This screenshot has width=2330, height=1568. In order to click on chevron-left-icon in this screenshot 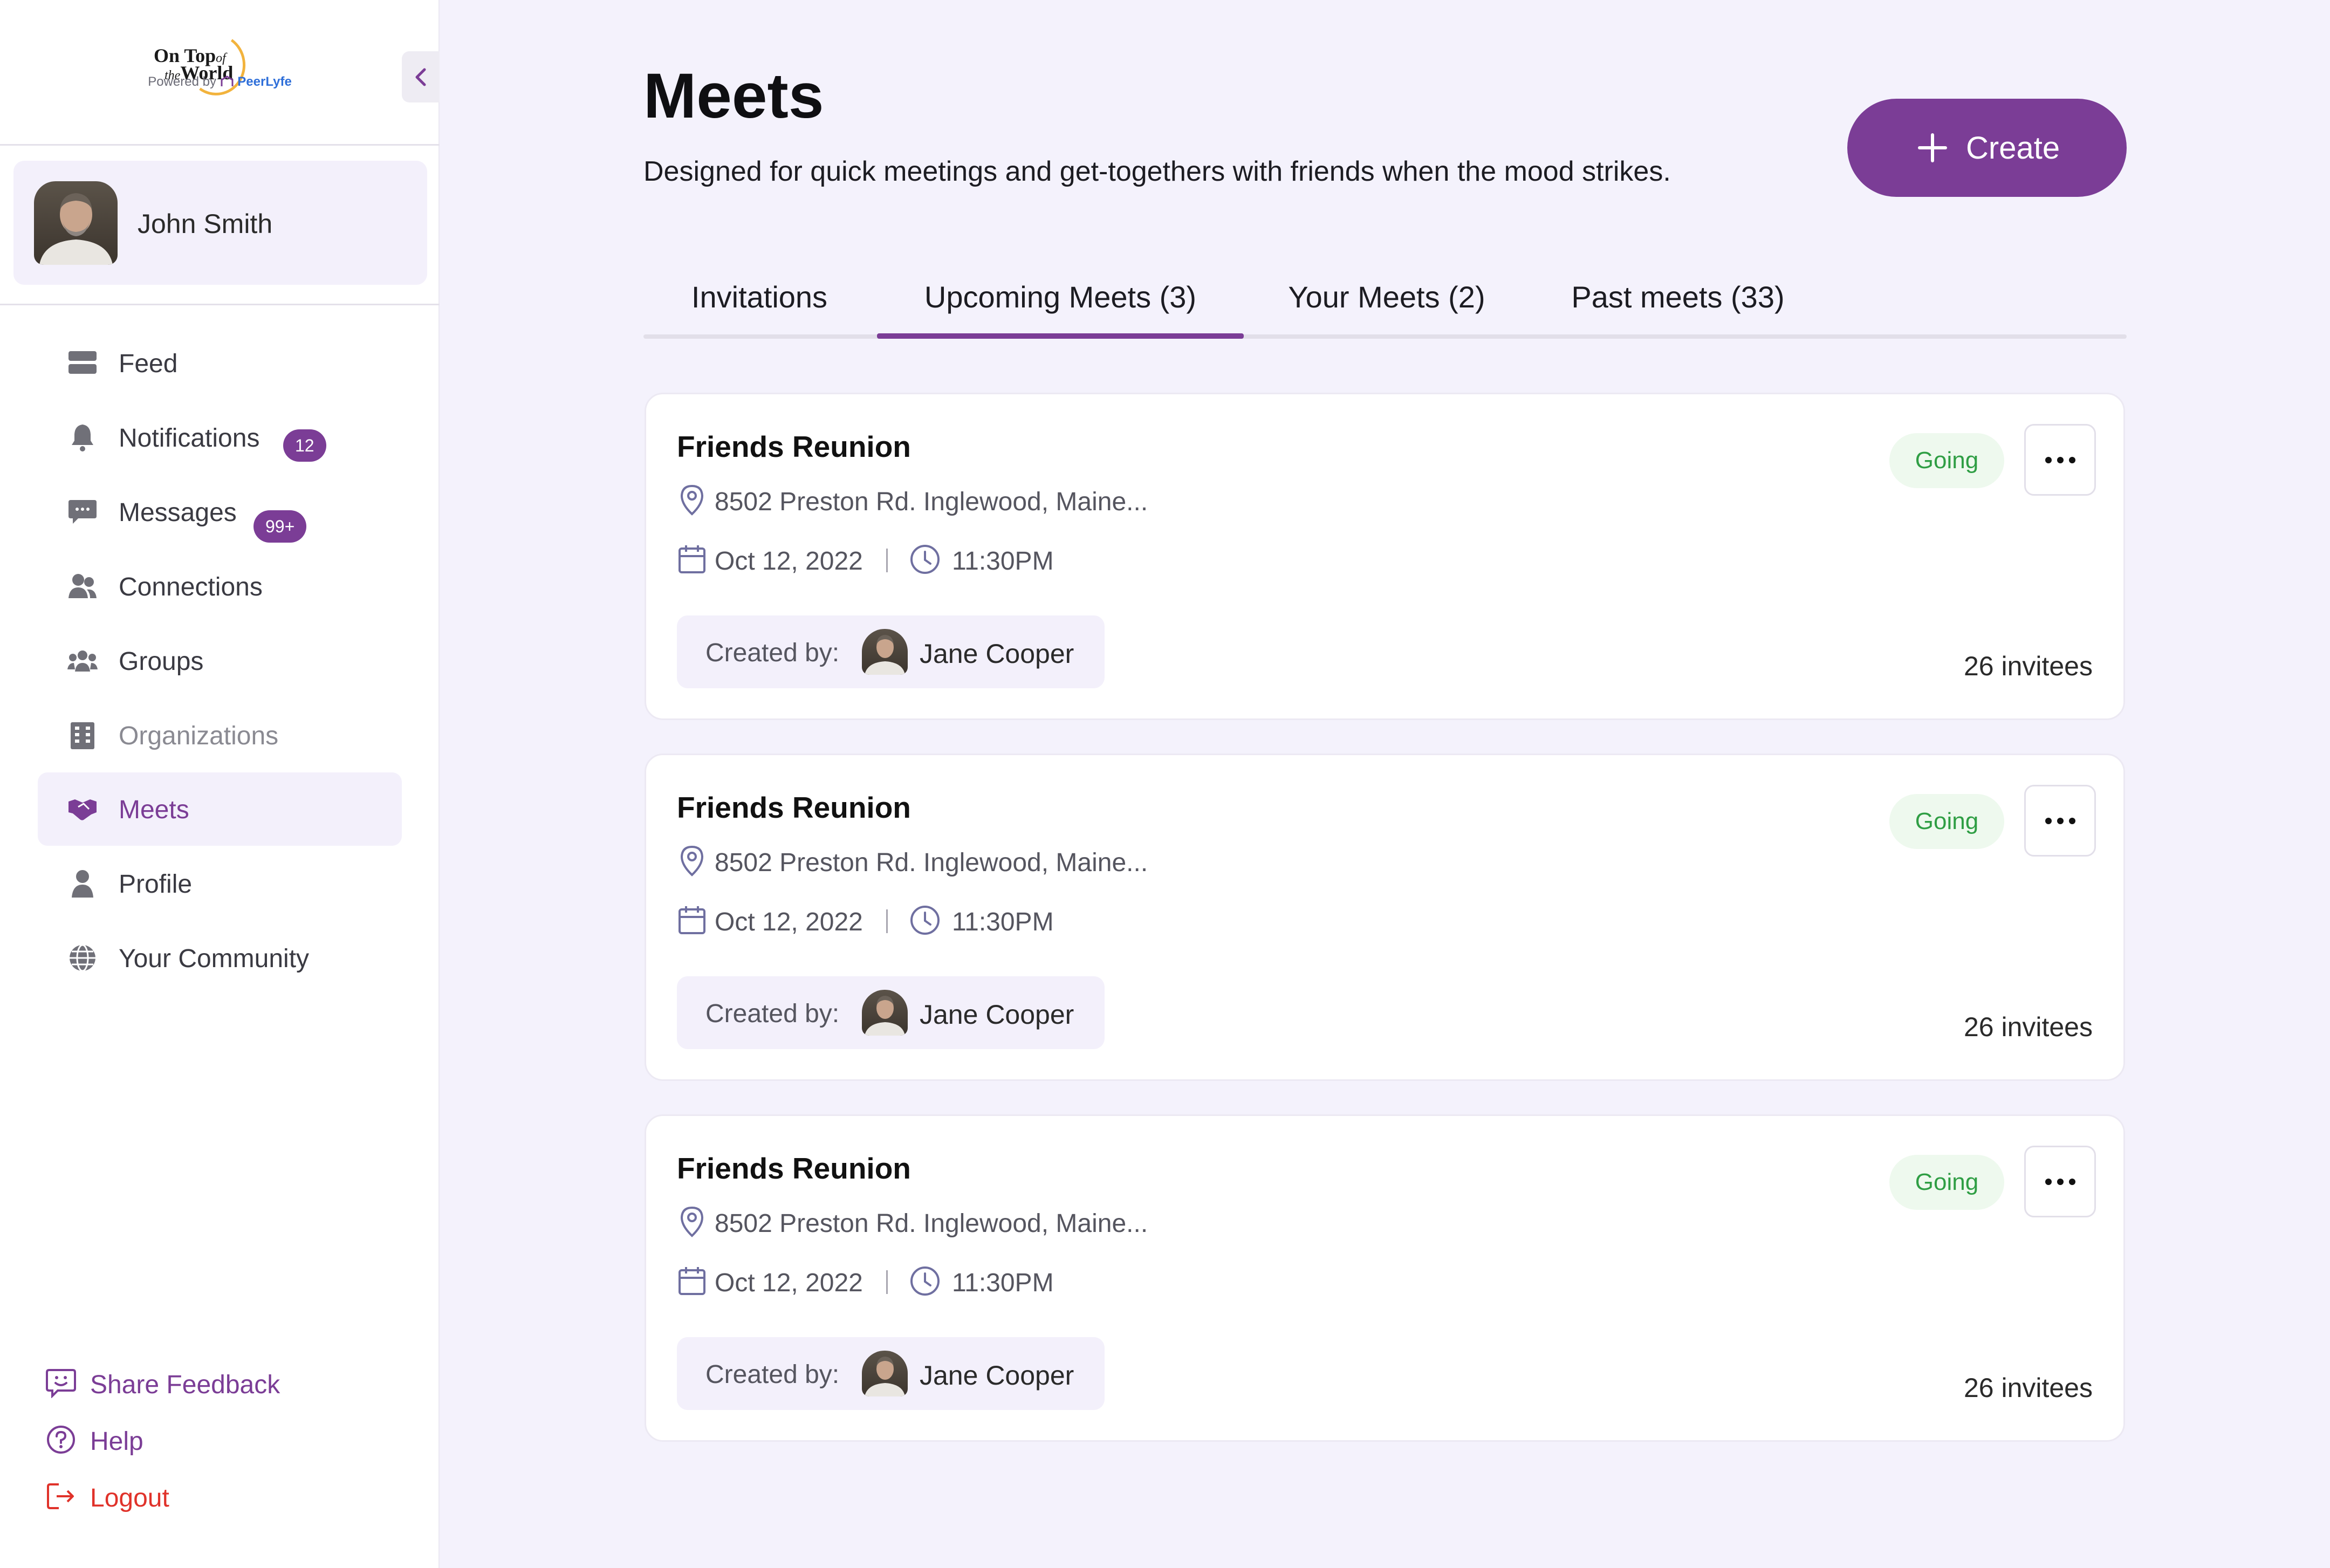, I will do `click(420, 77)`.